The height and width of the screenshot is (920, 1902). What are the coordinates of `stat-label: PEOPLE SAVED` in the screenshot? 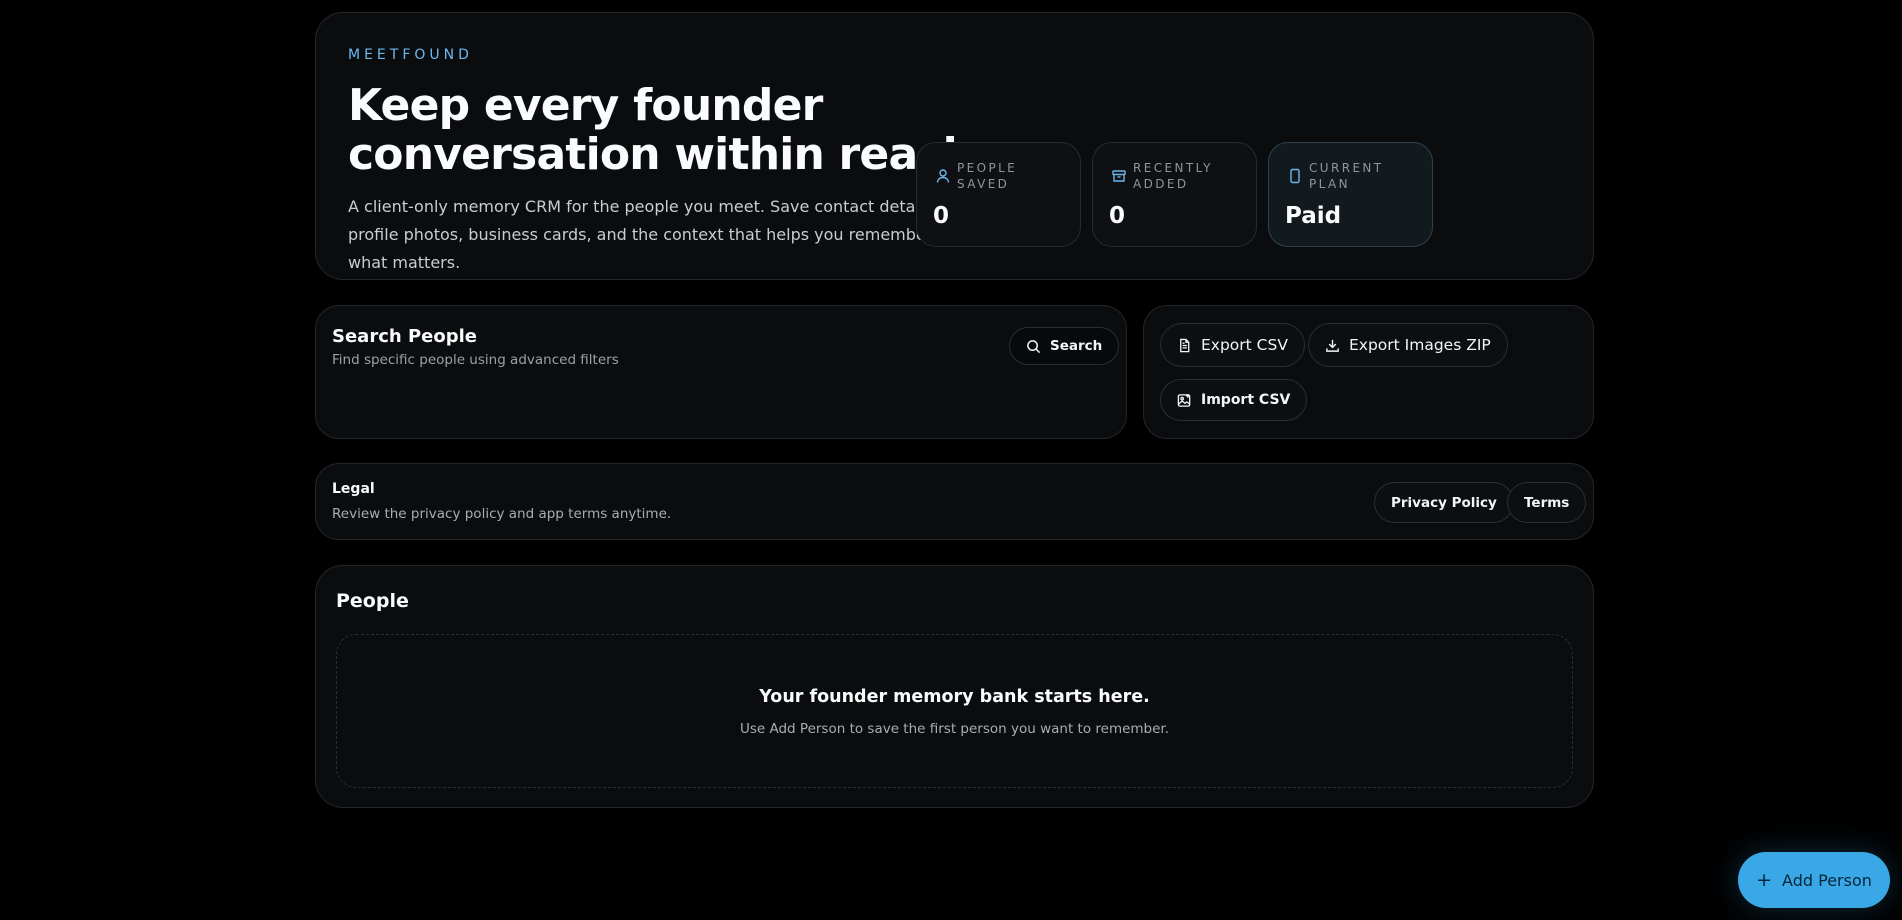 It's located at (987, 176).